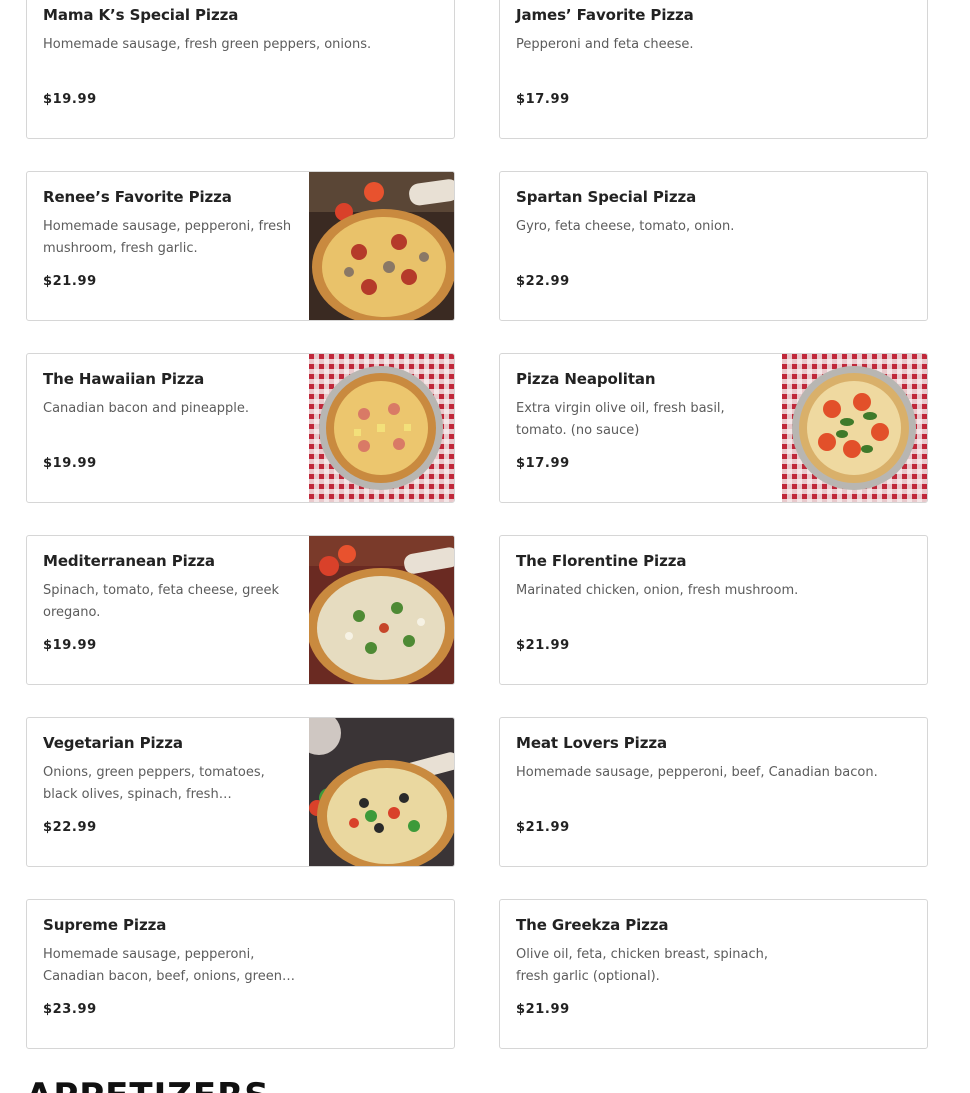 This screenshot has width=970, height=1093. I want to click on item-name: Supreme Pizza, so click(105, 925).